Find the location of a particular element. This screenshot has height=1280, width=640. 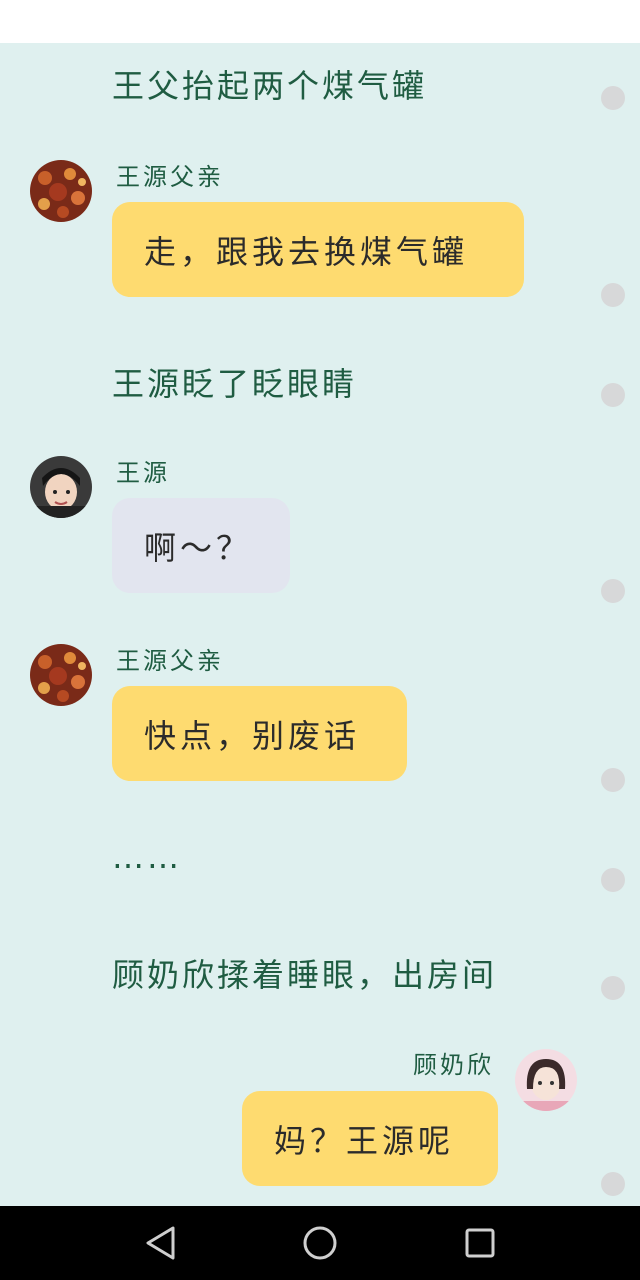

navigation-bar is located at coordinates (320, 1243).